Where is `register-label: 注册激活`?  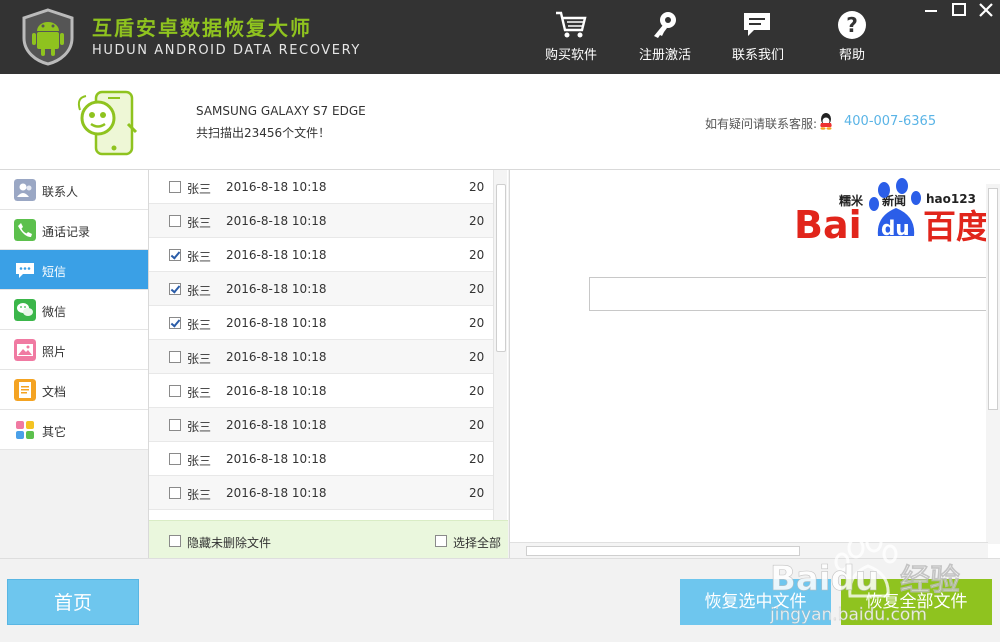
register-label: 注册激活 is located at coordinates (664, 55).